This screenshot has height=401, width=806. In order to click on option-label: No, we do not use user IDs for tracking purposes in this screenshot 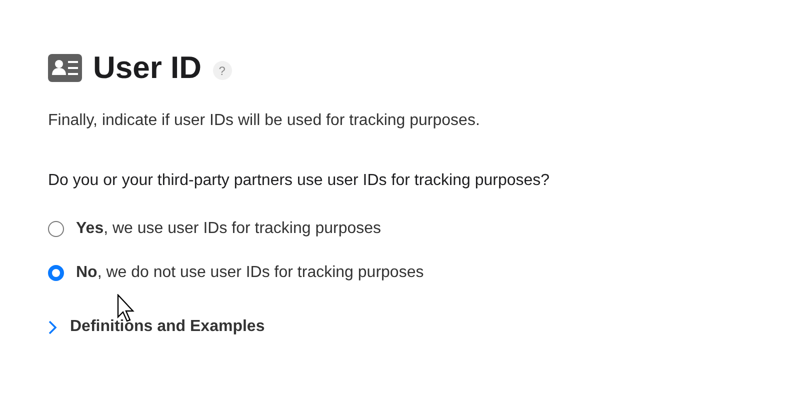, I will do `click(250, 273)`.